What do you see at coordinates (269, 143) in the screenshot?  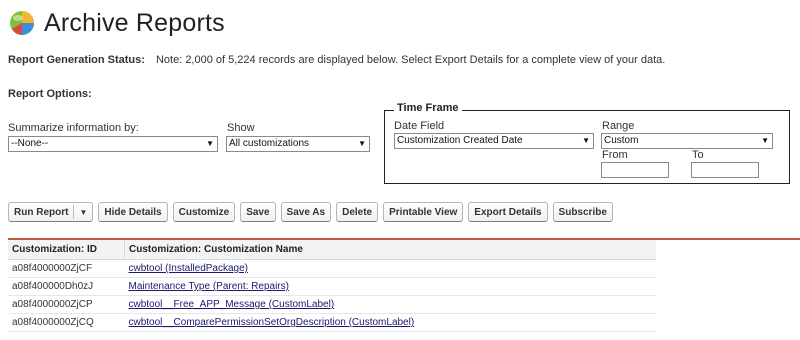 I see `show-select-value: All customizations` at bounding box center [269, 143].